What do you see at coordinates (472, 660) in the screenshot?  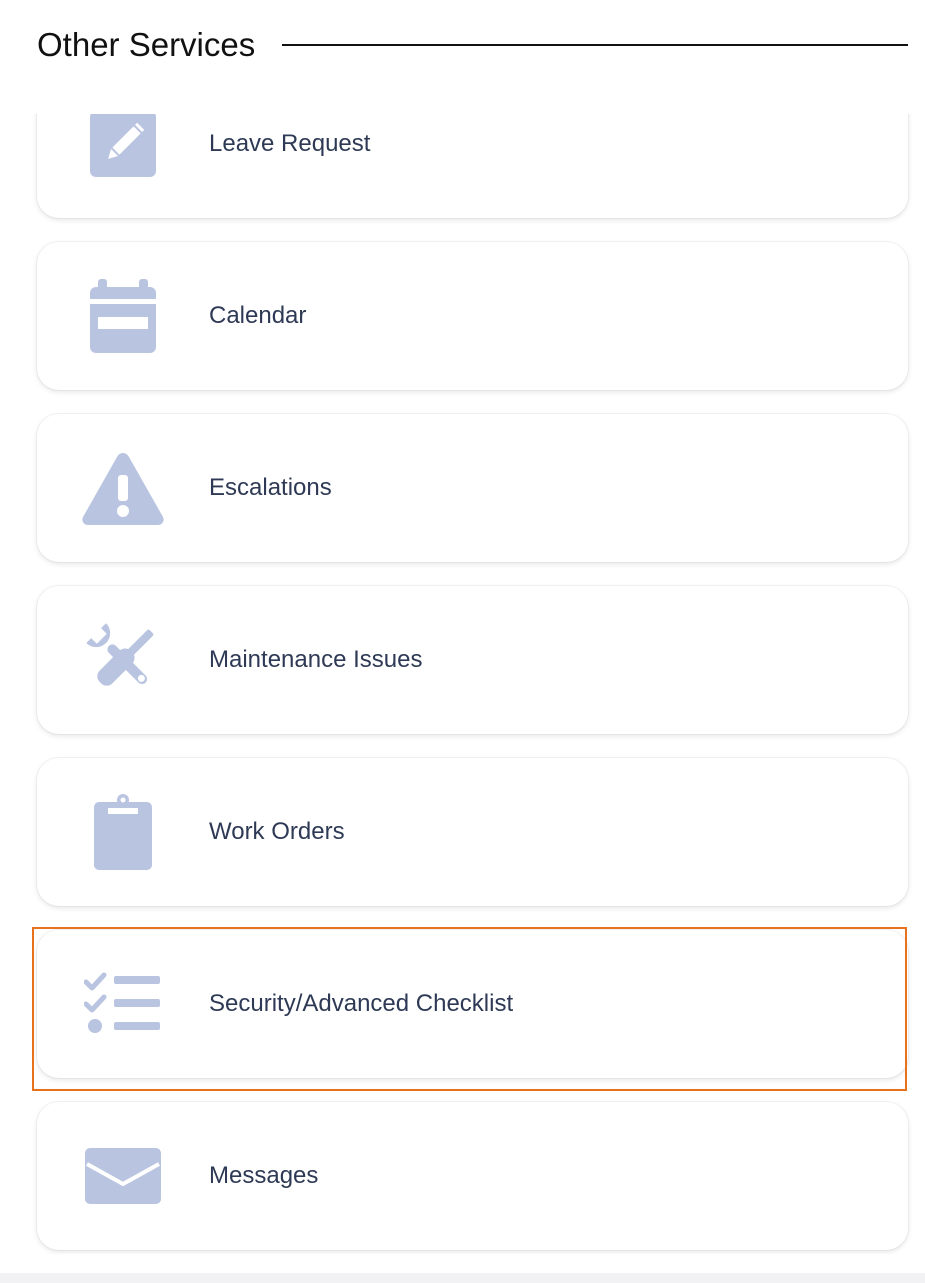 I see `service-item-maintenance-issues: Maintenance Issues` at bounding box center [472, 660].